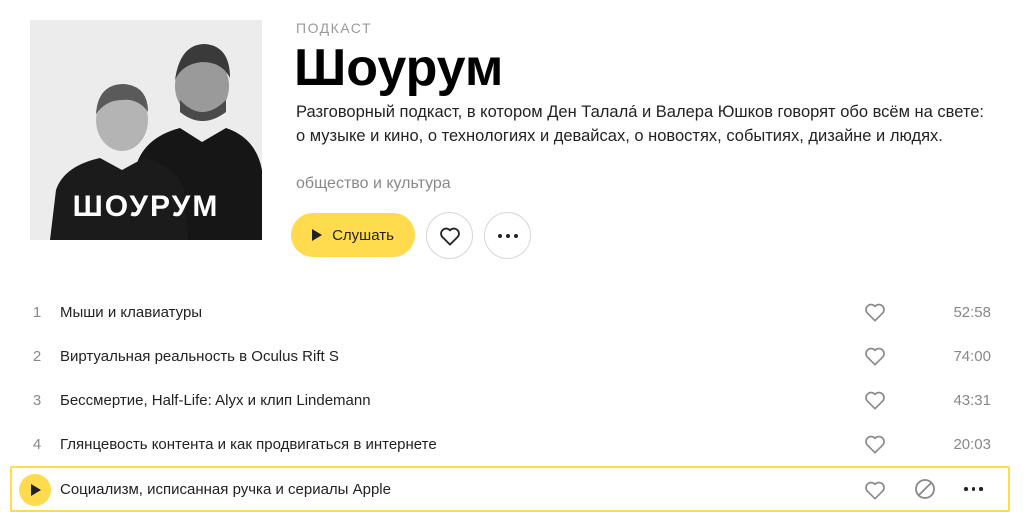 The image size is (1024, 512). I want to click on track-duration: 43:31, so click(972, 400).